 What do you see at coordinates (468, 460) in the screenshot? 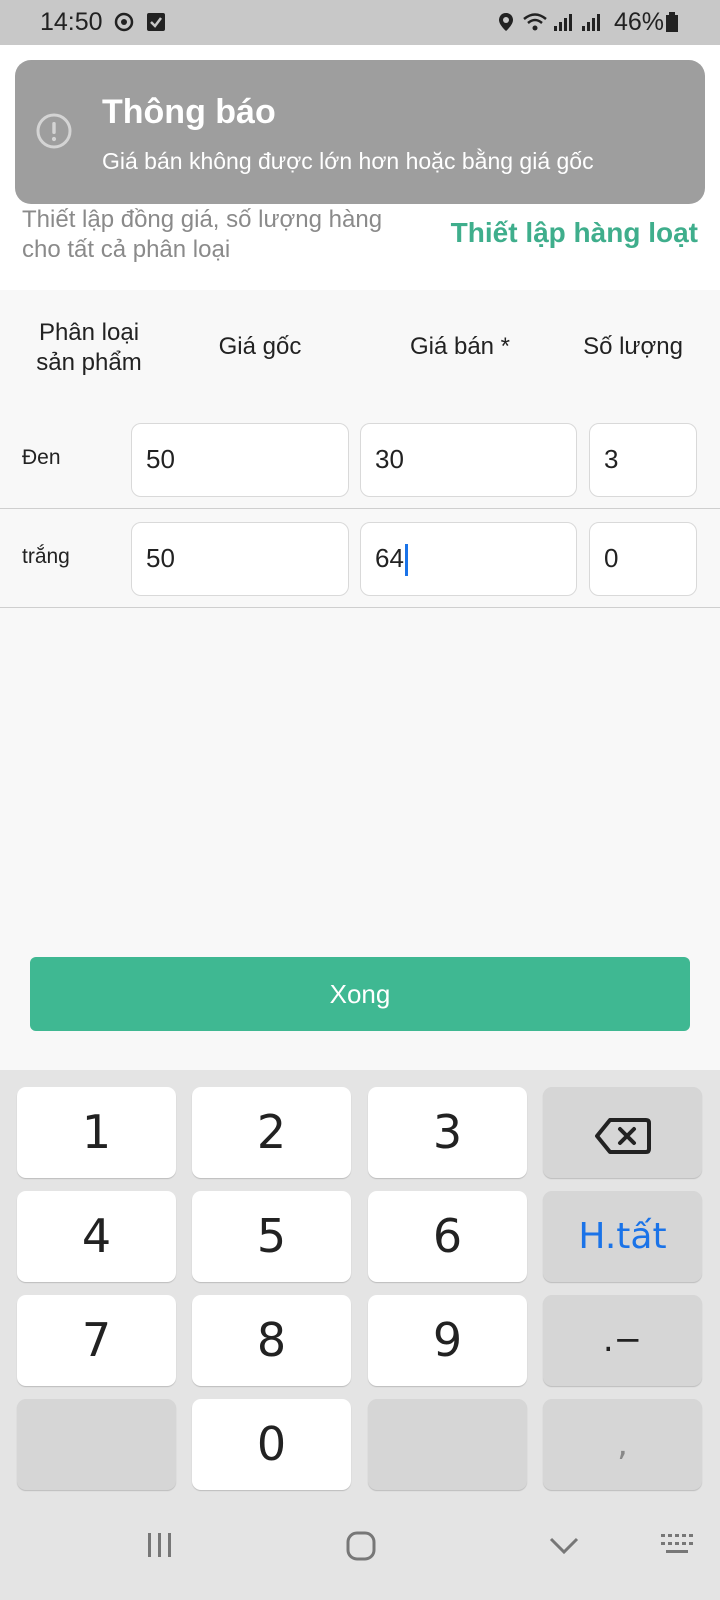
I see `sale-price-input: 30` at bounding box center [468, 460].